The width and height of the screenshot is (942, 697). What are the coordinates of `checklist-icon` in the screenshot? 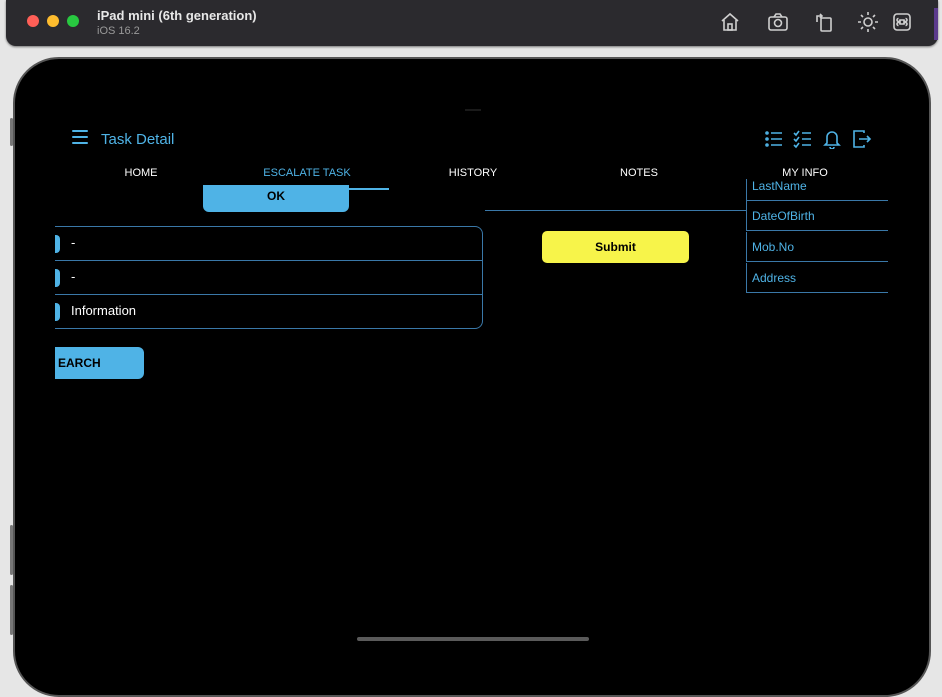 It's located at (803, 139).